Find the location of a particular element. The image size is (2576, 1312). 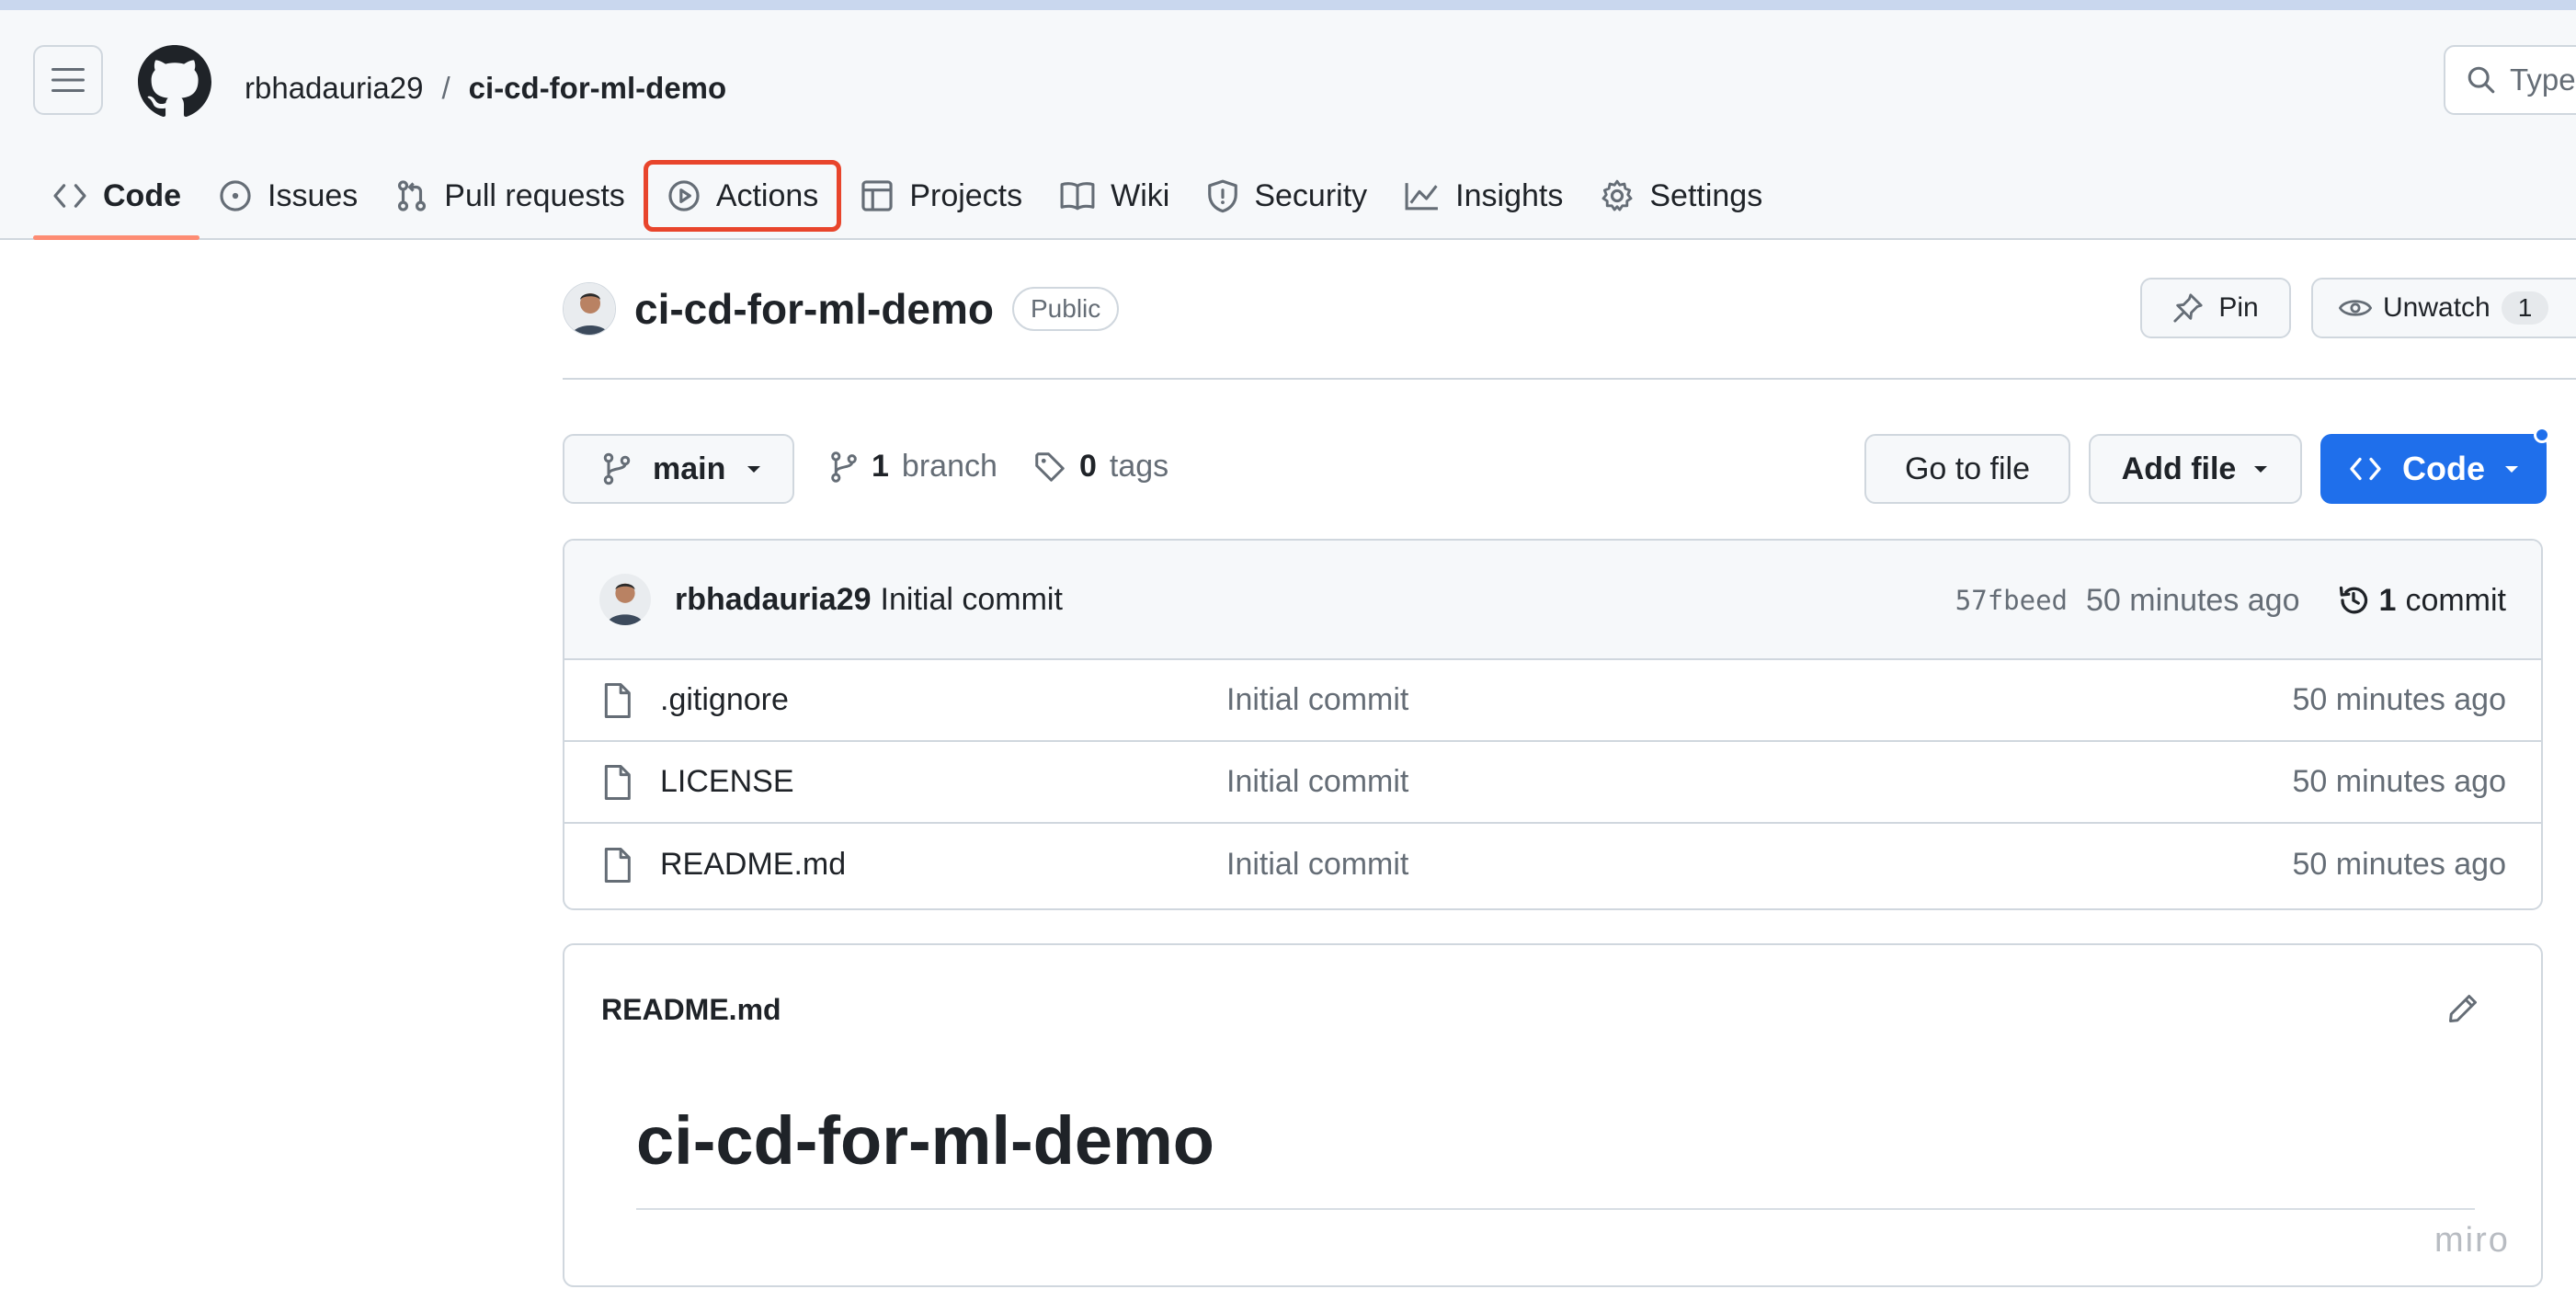

tab-issues: Issues is located at coordinates (287, 195).